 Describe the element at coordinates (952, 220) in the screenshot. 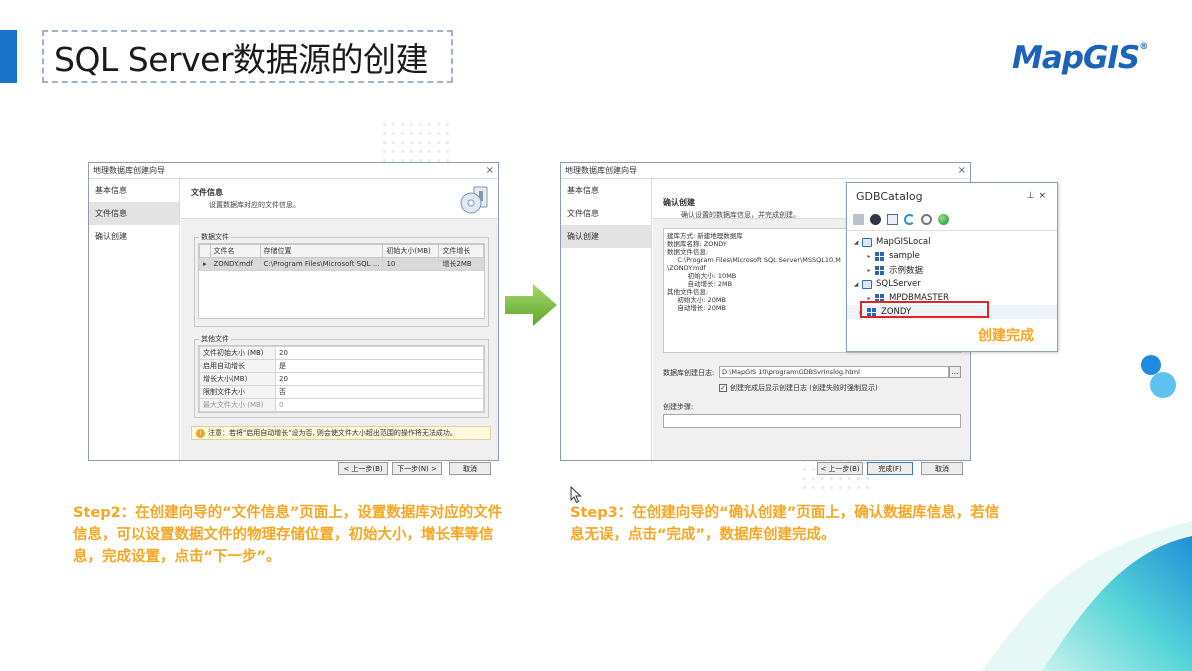

I see `catalog-toolbar` at that location.